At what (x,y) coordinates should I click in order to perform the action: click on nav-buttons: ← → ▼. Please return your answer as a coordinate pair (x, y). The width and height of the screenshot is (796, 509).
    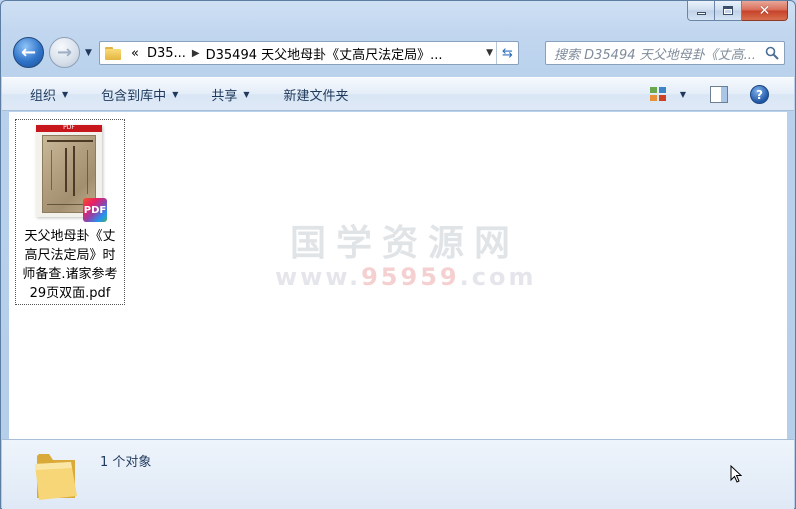
    Looking at the image, I should click on (55, 53).